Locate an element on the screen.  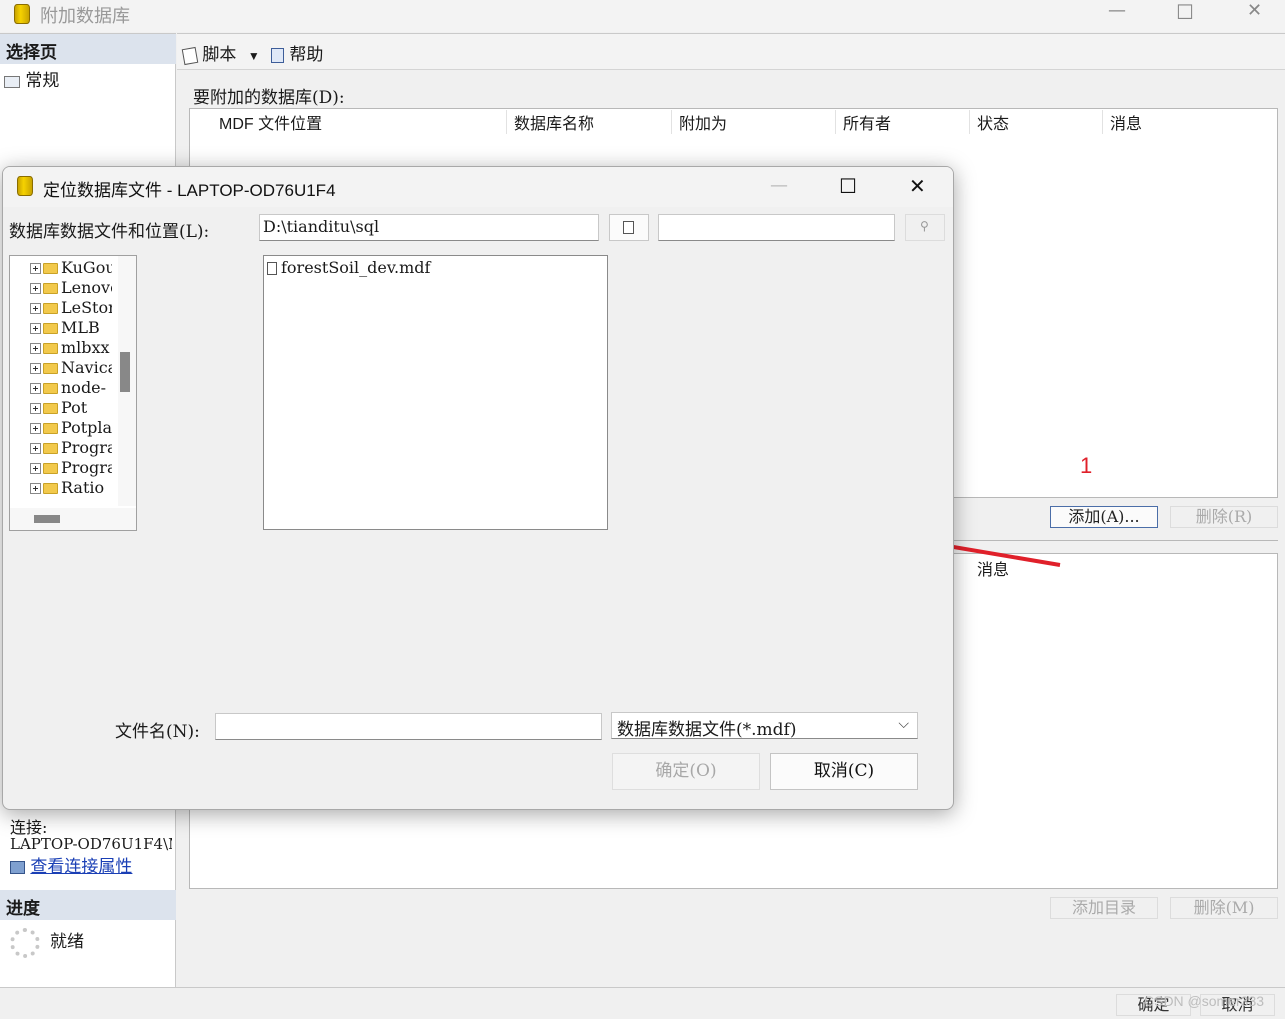
tree-item: LeStore is located at coordinates (71, 308).